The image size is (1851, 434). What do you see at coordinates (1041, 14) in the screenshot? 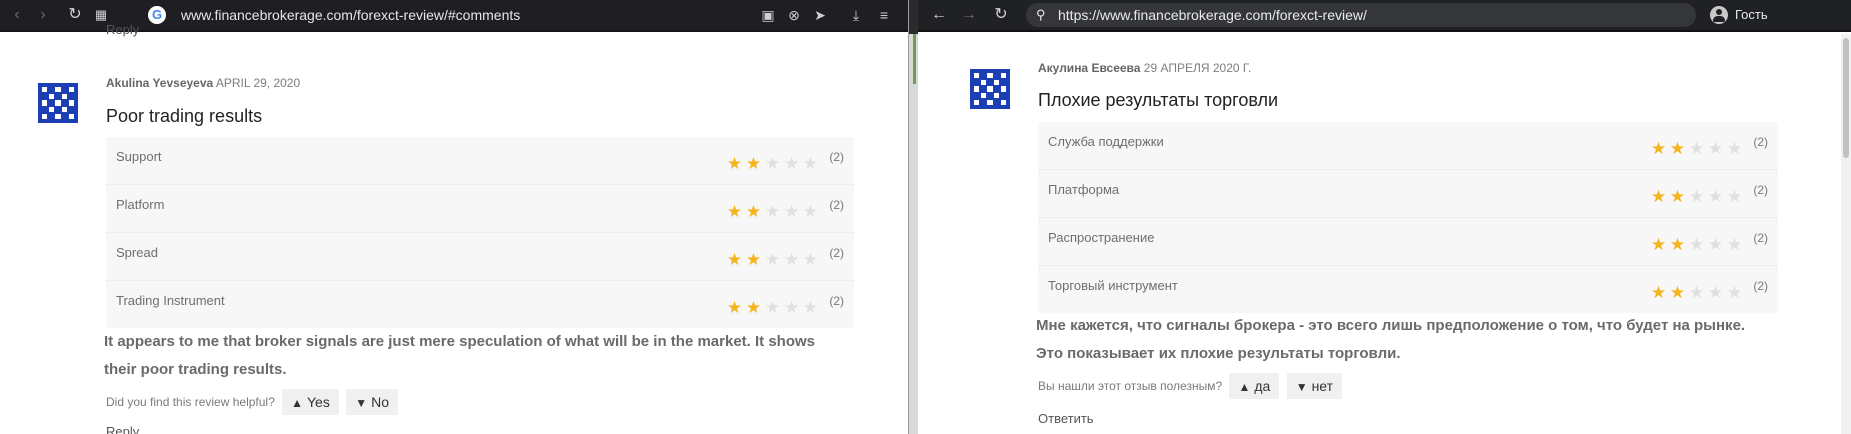
I see `search-icon: ⚲` at bounding box center [1041, 14].